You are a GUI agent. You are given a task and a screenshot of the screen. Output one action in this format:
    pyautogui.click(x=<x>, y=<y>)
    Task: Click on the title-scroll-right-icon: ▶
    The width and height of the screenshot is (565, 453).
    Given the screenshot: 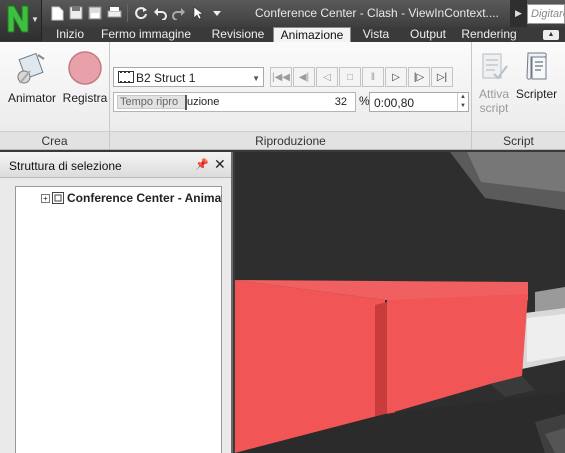 What is the action you would take?
    pyautogui.click(x=518, y=13)
    